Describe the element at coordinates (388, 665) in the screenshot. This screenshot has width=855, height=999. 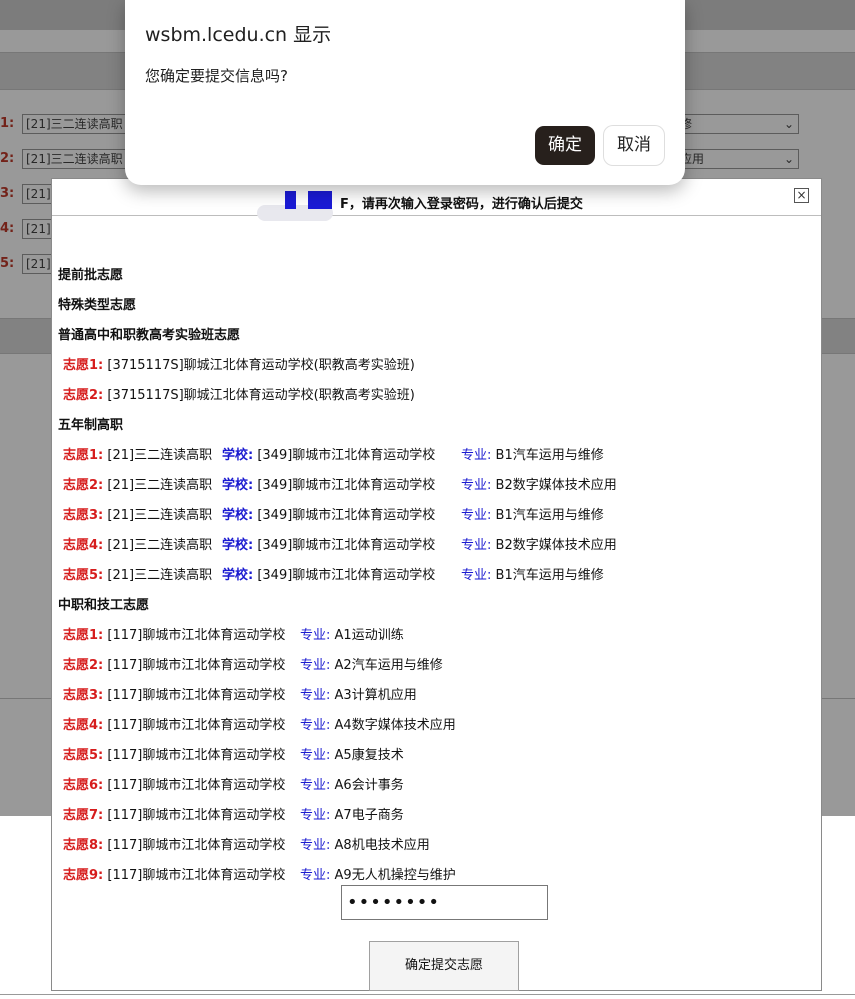
I see `choice-major: A2汽车运用与维修` at that location.